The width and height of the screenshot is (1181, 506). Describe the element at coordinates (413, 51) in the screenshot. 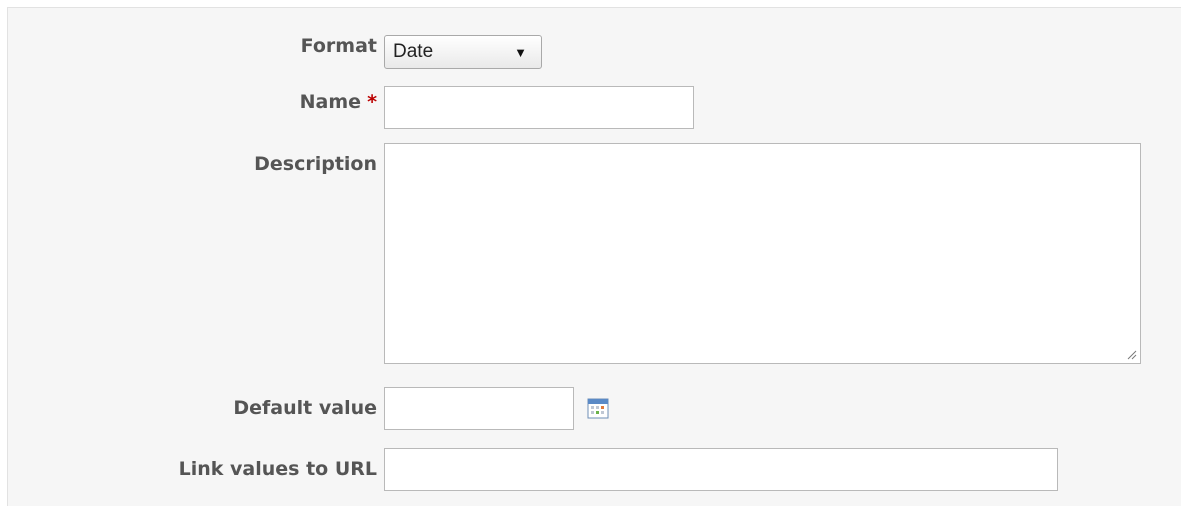

I see `format-selected-value: Date` at that location.